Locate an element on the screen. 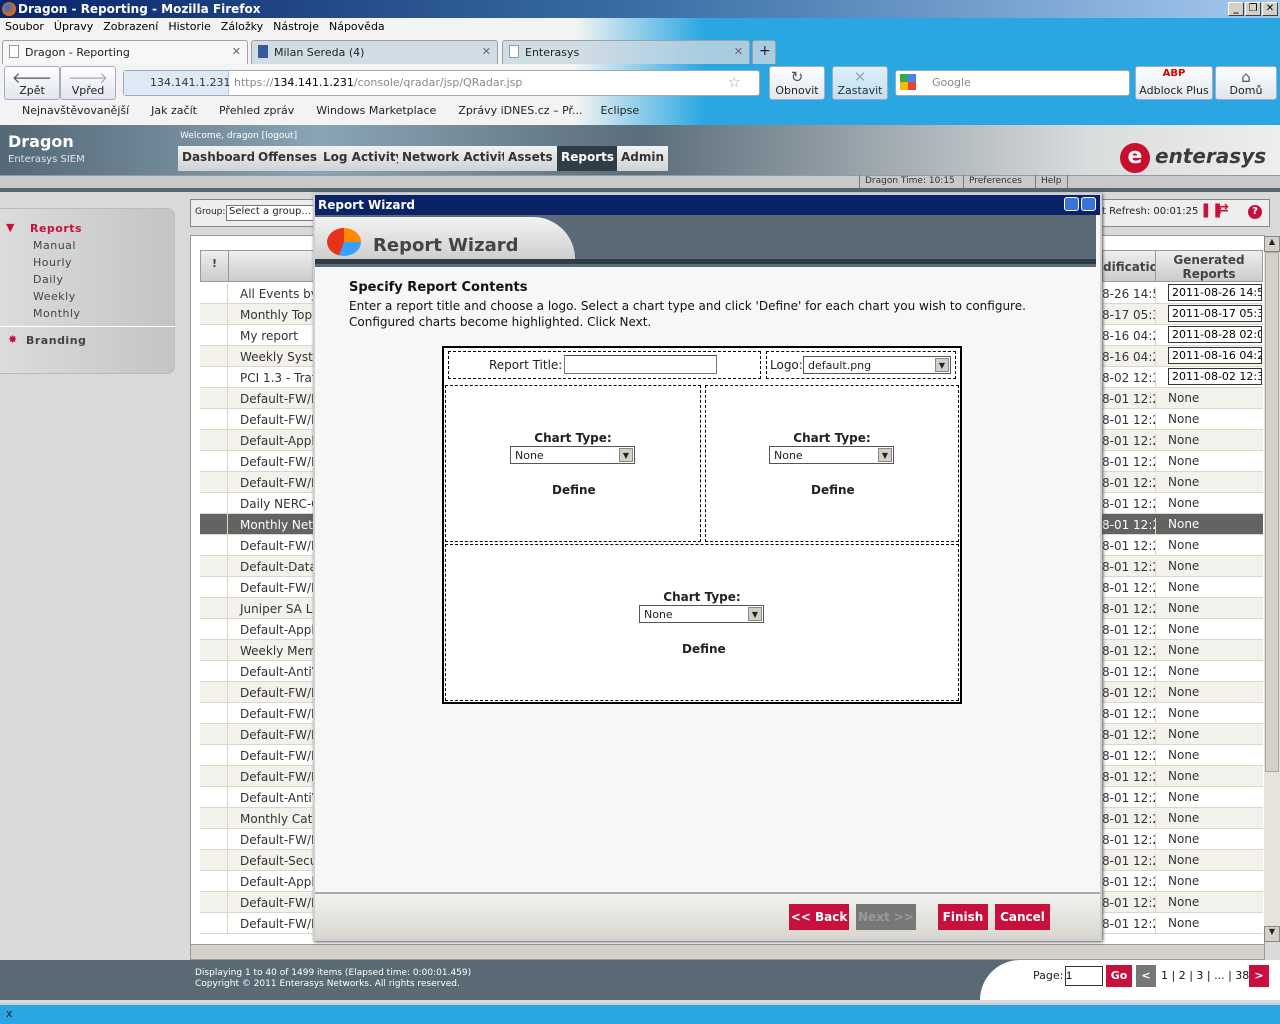  stop-button: ✕ Zastavit is located at coordinates (860, 83).